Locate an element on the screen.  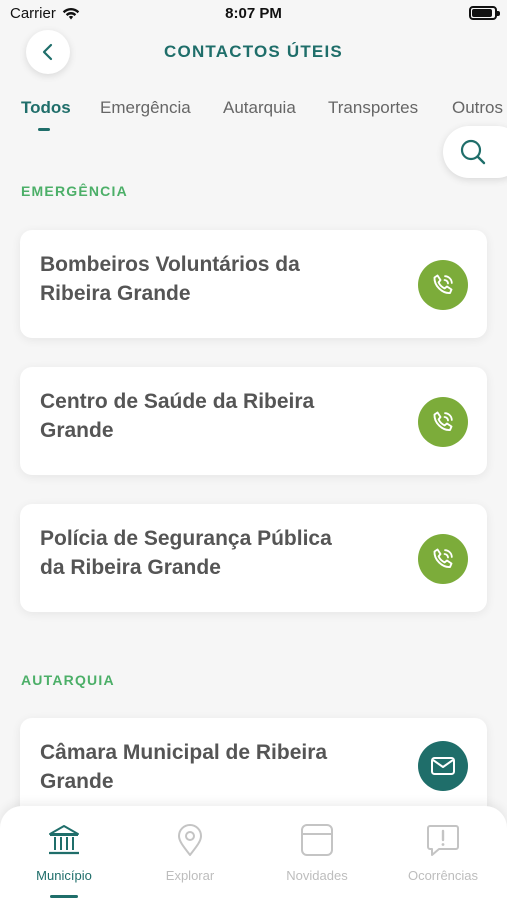
active-nav-indicator is located at coordinates (64, 896).